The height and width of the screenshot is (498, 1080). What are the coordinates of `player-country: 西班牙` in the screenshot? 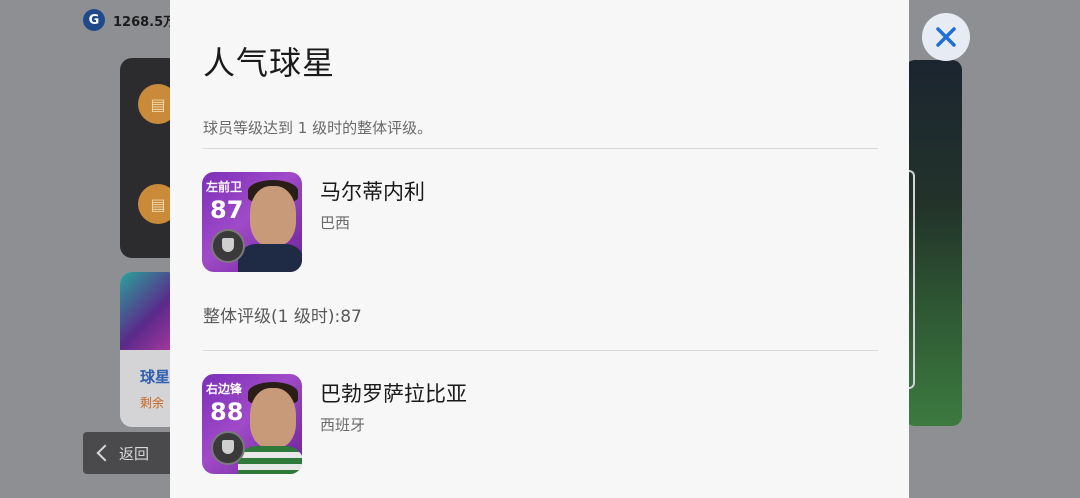 It's located at (343, 425).